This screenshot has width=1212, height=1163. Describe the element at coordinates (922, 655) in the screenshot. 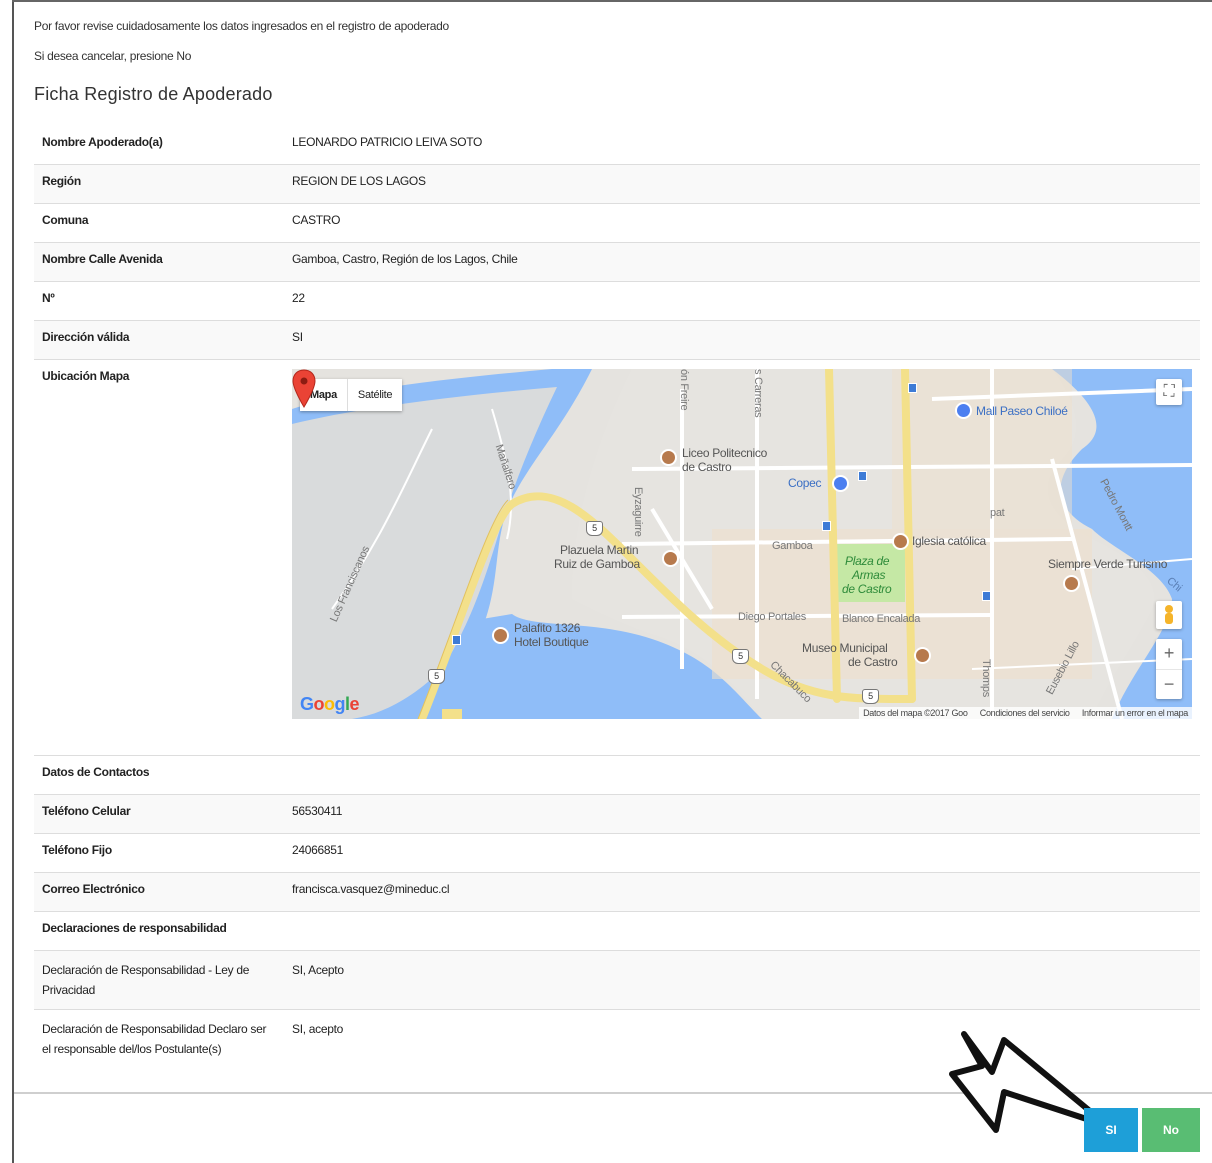

I see `museum-icon` at that location.